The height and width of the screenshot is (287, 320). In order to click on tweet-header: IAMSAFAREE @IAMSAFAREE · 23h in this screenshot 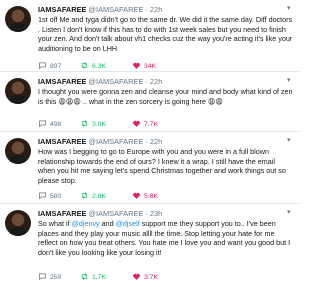, I will do `click(167, 213)`.